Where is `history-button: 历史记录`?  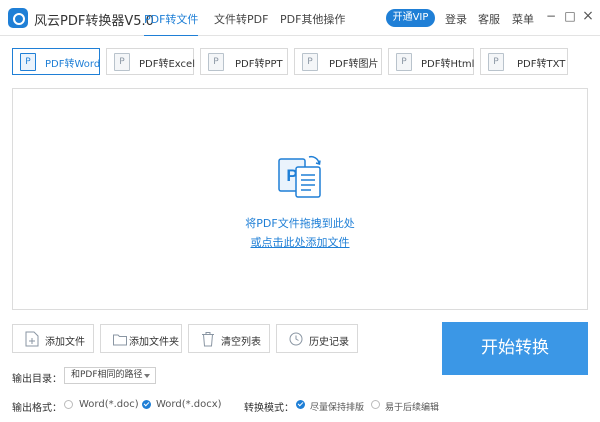
history-button: 历史记录 is located at coordinates (317, 338).